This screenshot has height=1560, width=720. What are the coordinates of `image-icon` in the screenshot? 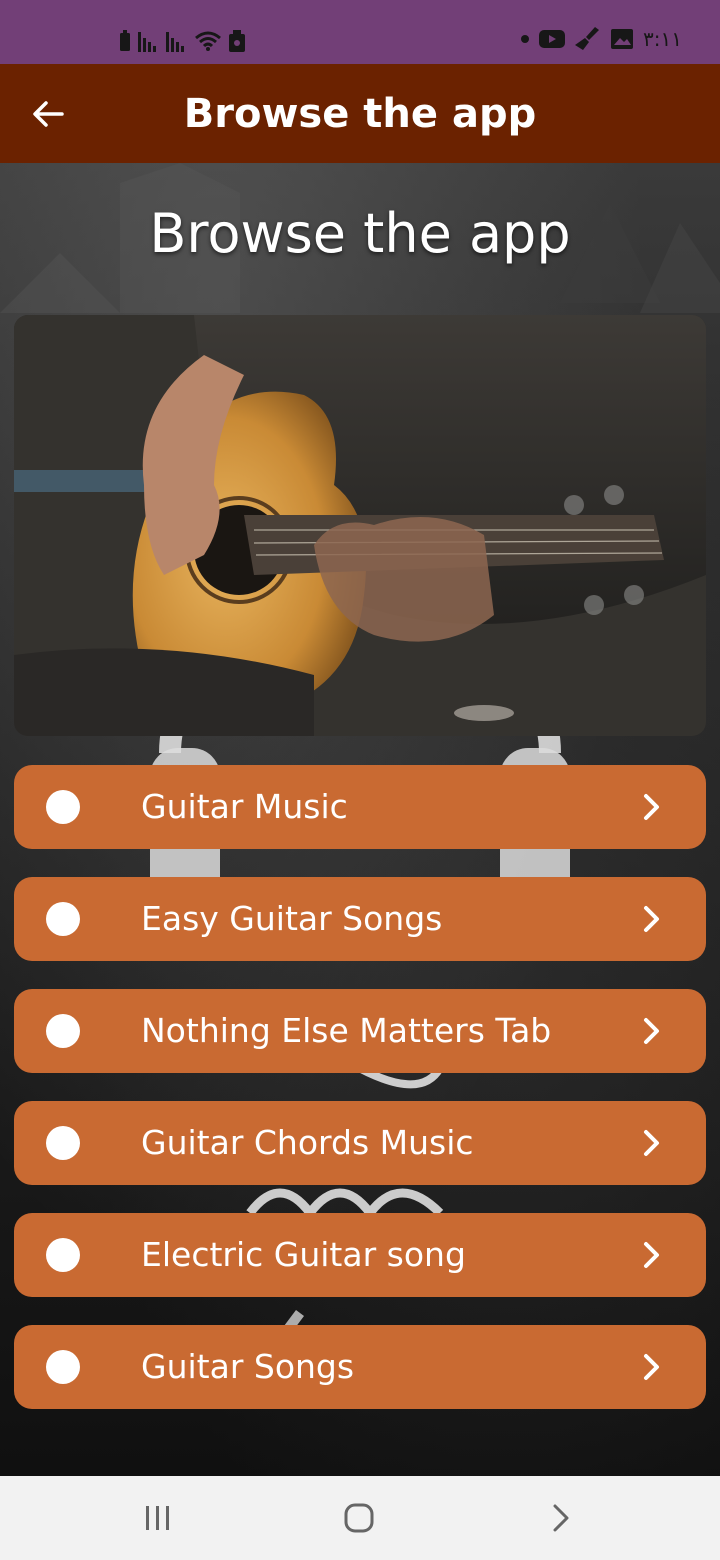 It's located at (622, 39).